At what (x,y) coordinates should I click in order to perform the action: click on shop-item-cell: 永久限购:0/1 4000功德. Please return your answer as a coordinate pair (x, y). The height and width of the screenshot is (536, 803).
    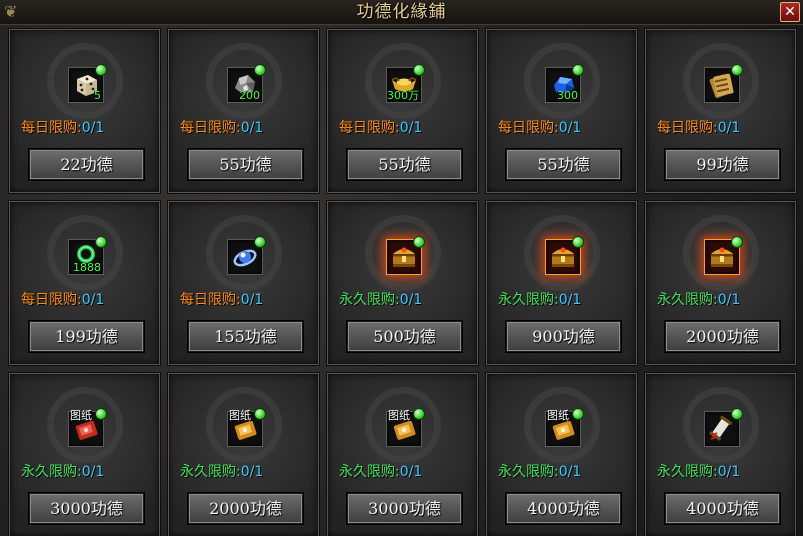
    Looking at the image, I should click on (720, 454).